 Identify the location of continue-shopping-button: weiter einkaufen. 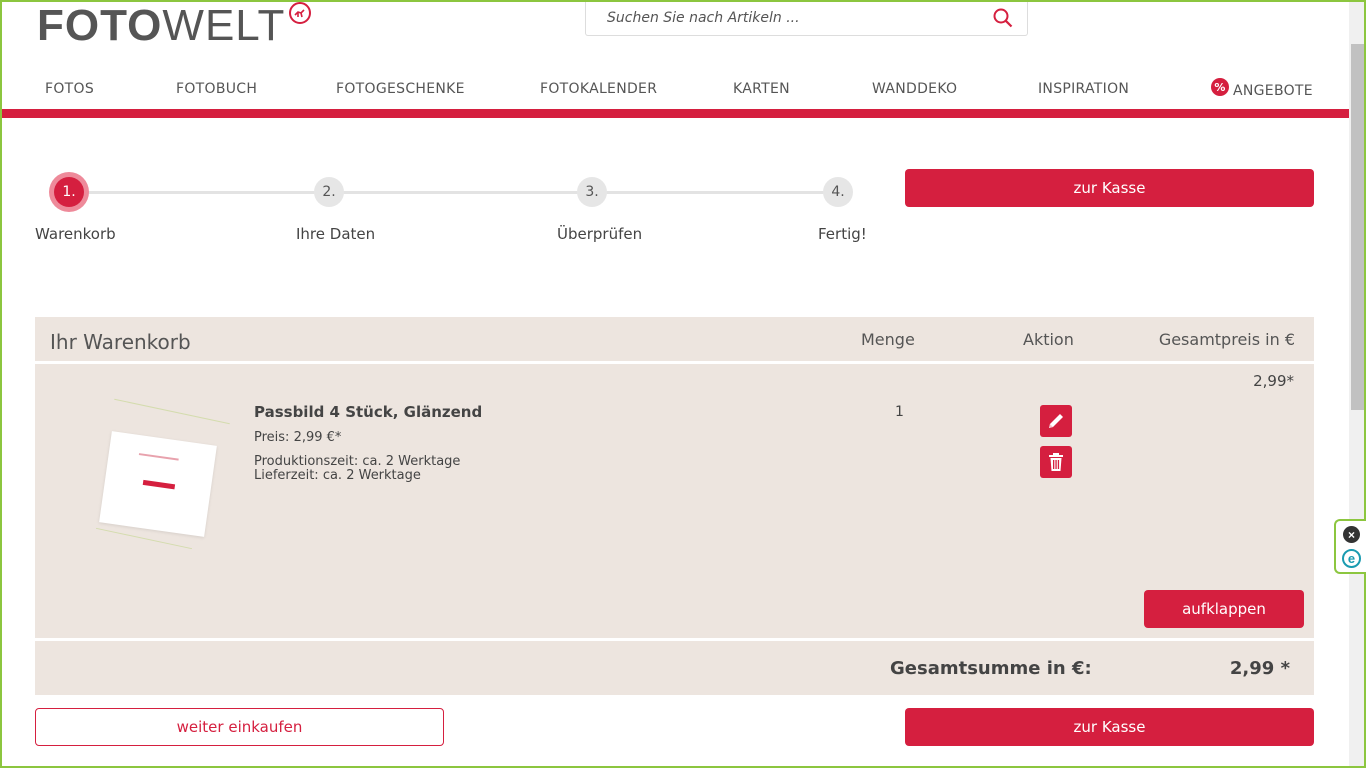
(239, 727).